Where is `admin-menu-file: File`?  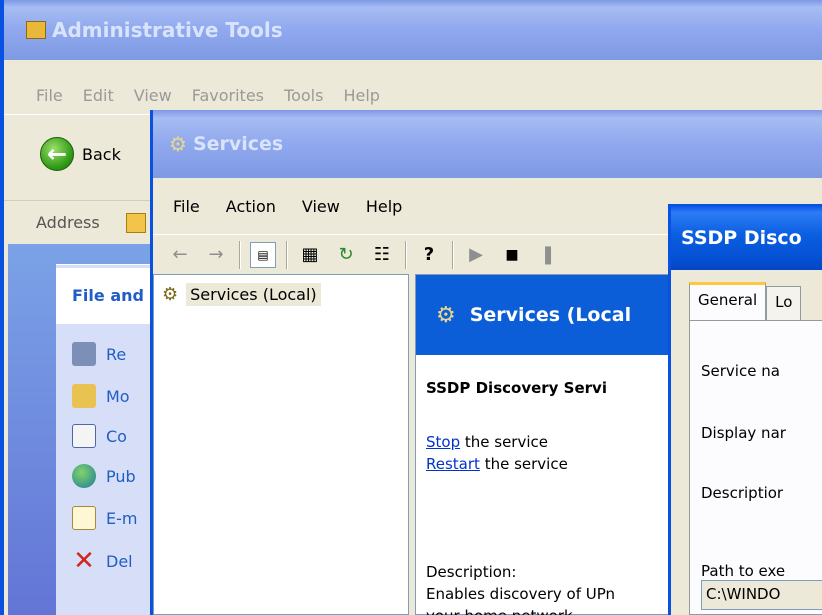 admin-menu-file: File is located at coordinates (49, 95).